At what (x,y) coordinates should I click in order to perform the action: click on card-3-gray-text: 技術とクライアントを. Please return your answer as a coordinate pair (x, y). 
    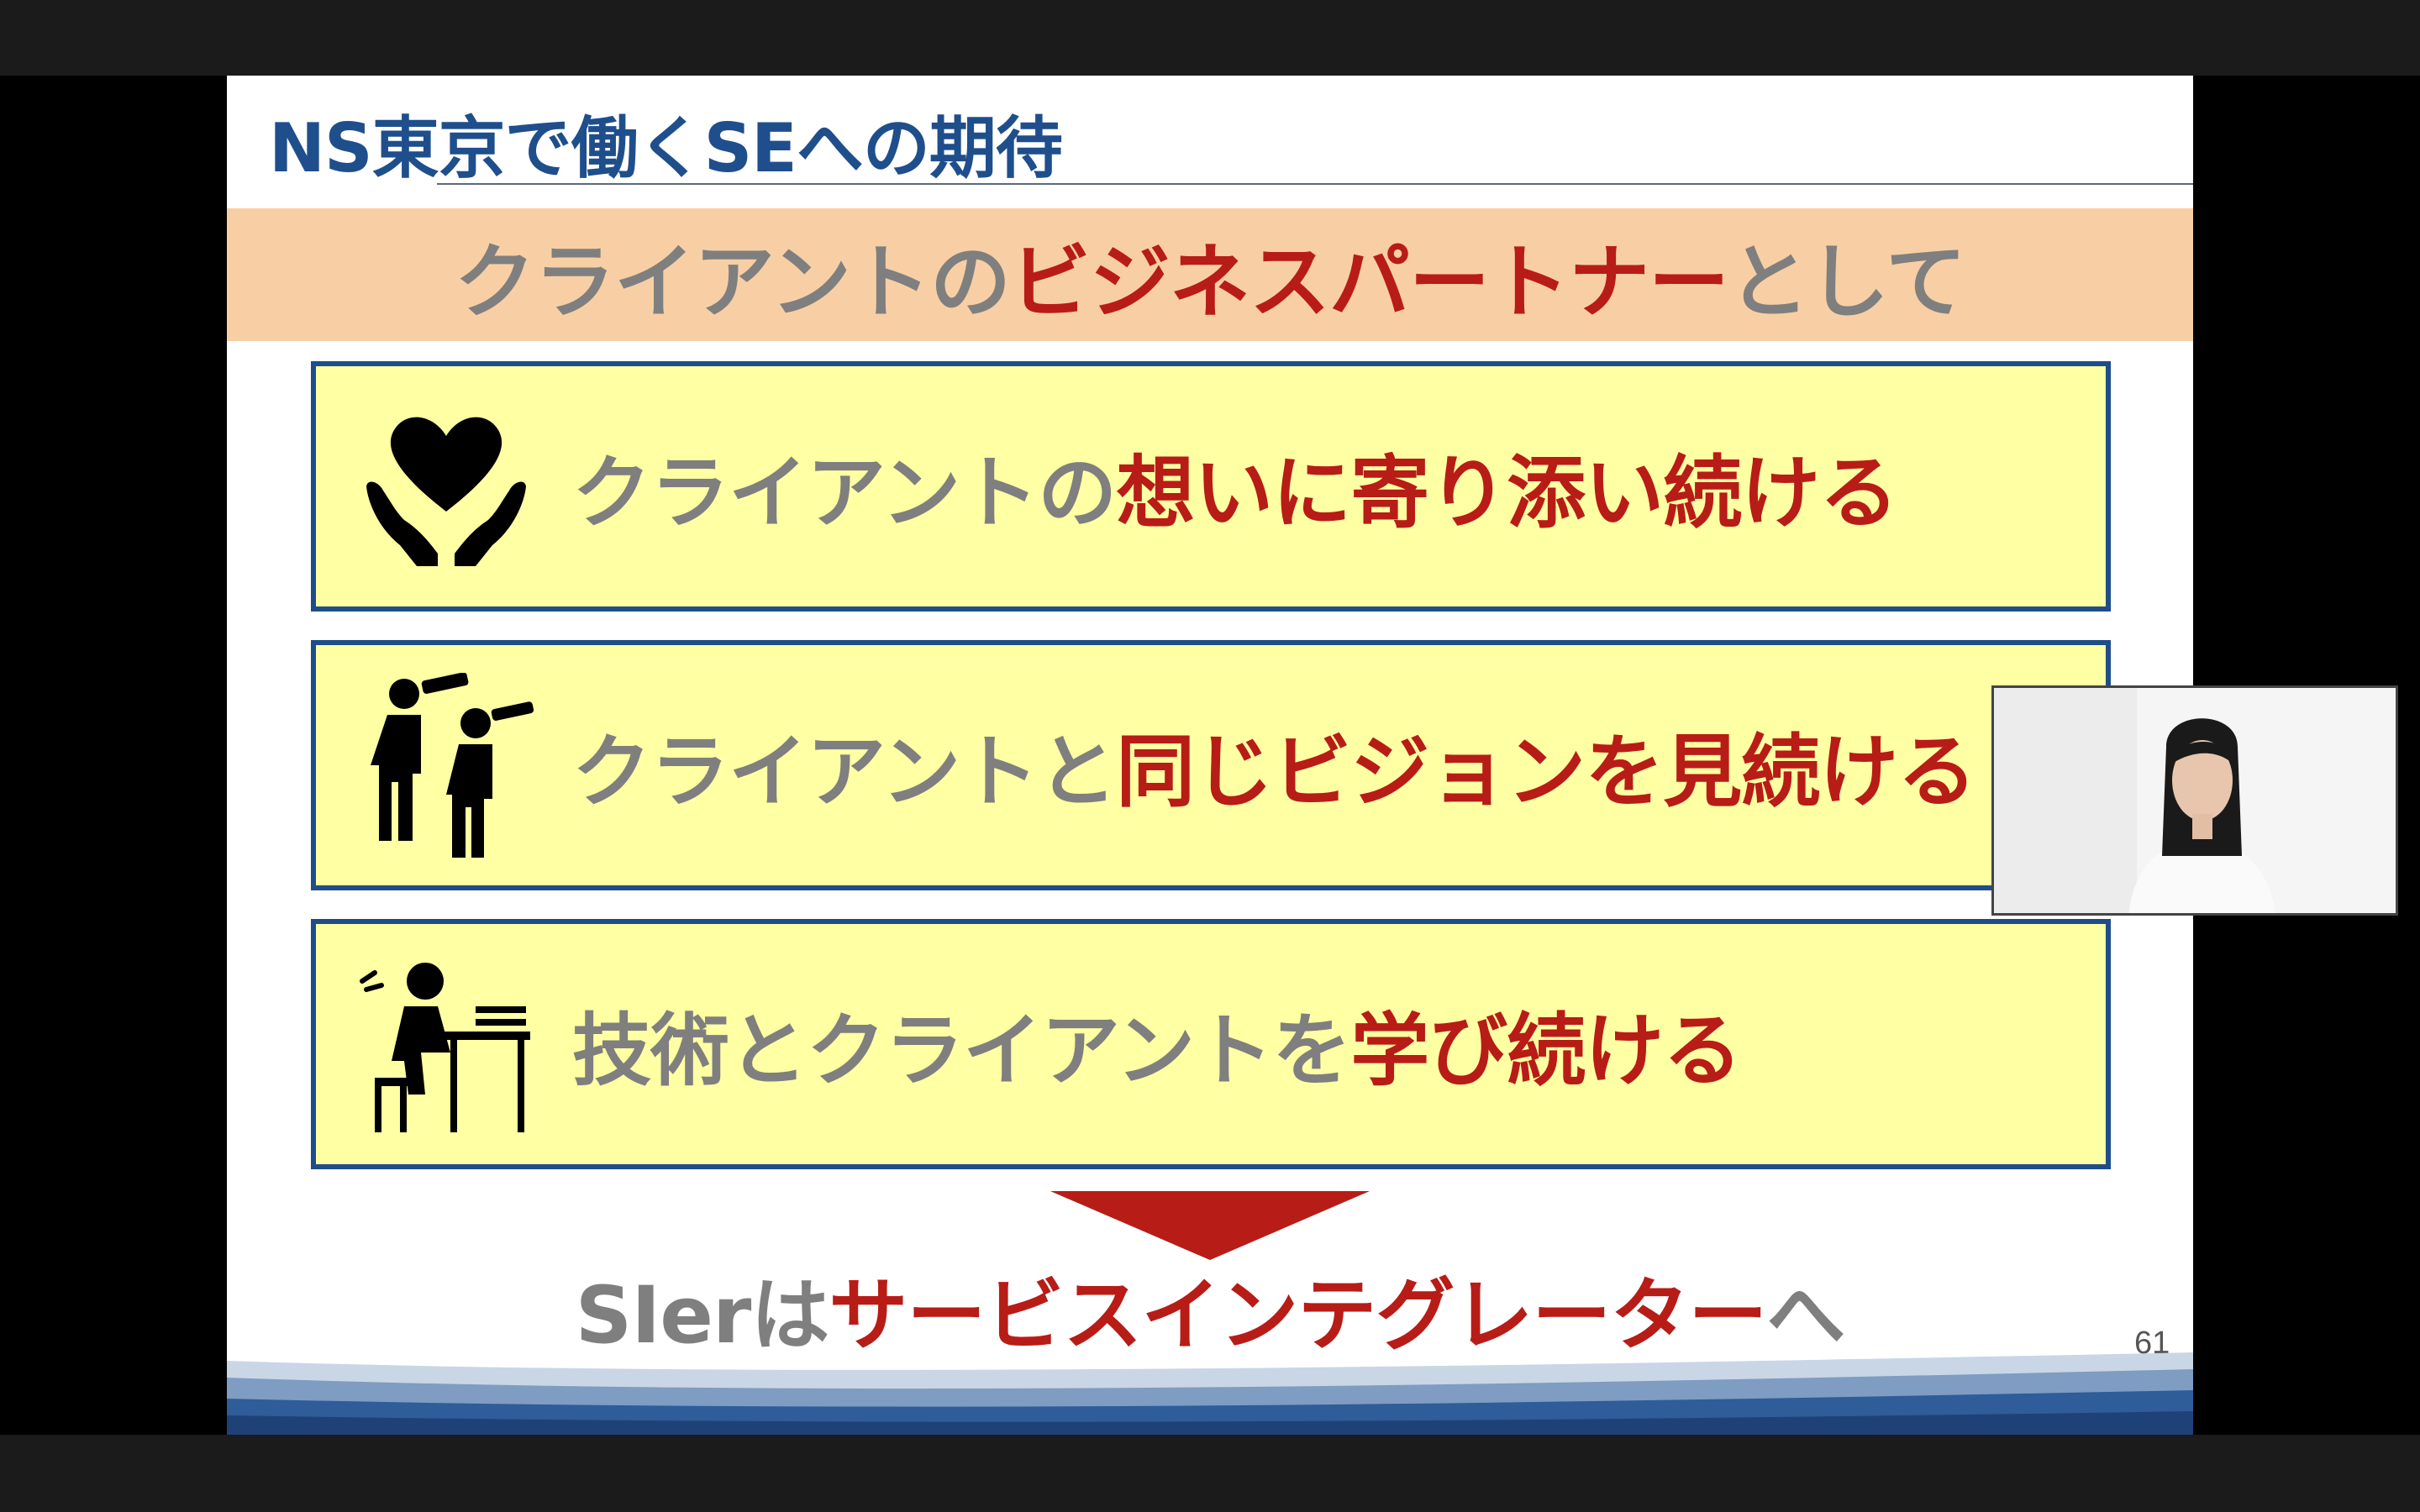
    Looking at the image, I should click on (961, 1051).